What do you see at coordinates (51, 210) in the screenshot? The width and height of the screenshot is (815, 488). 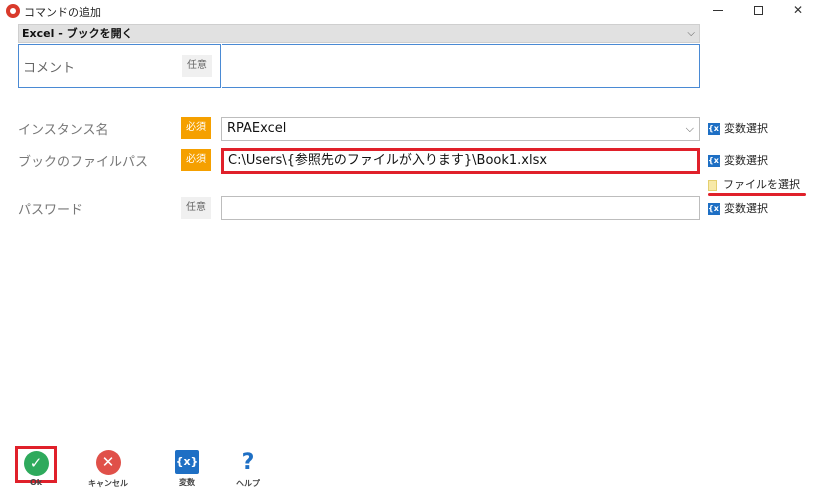 I see `password-label: パスワード` at bounding box center [51, 210].